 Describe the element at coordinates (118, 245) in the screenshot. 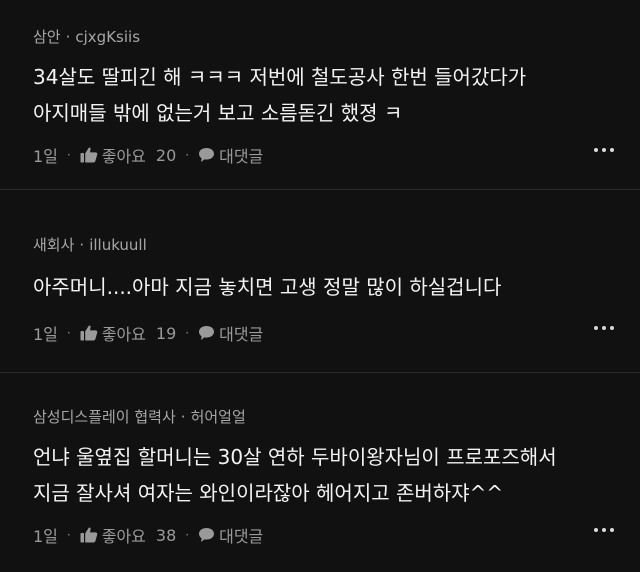

I see `author-name: illukuull` at that location.